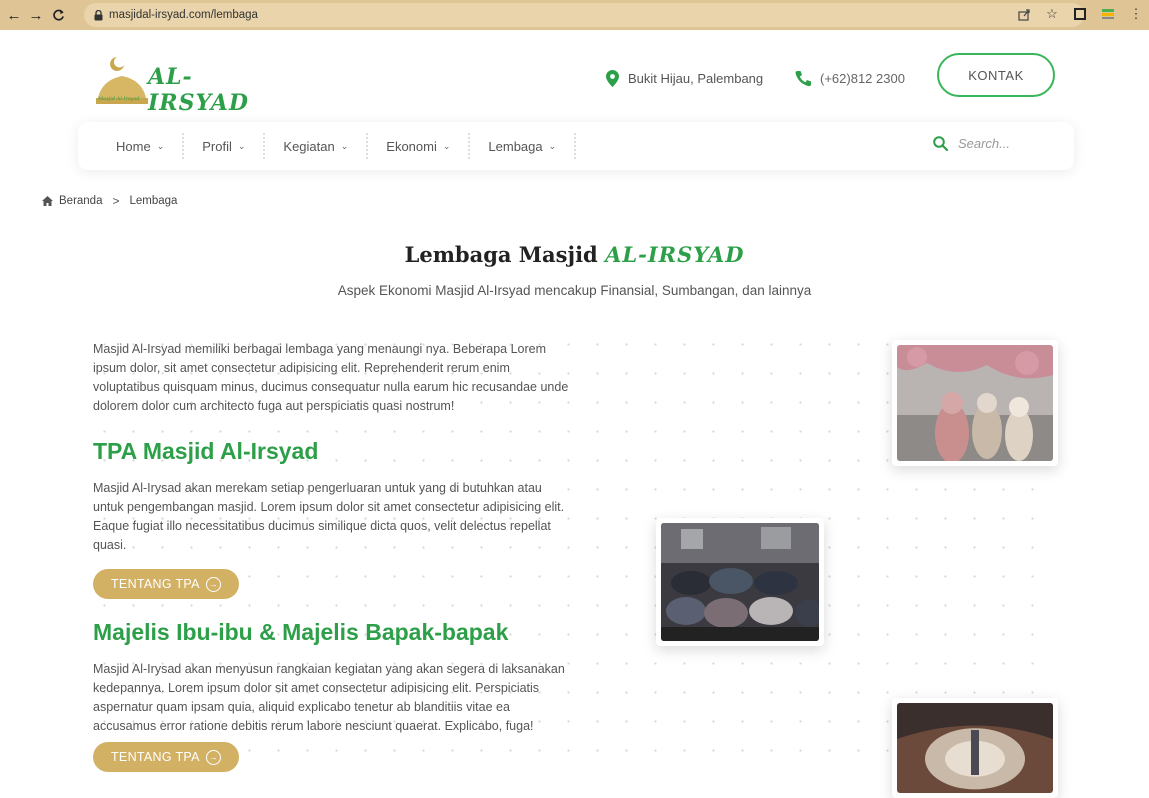  I want to click on nav-item-kegiatan: Kegiatan ⌄, so click(315, 146).